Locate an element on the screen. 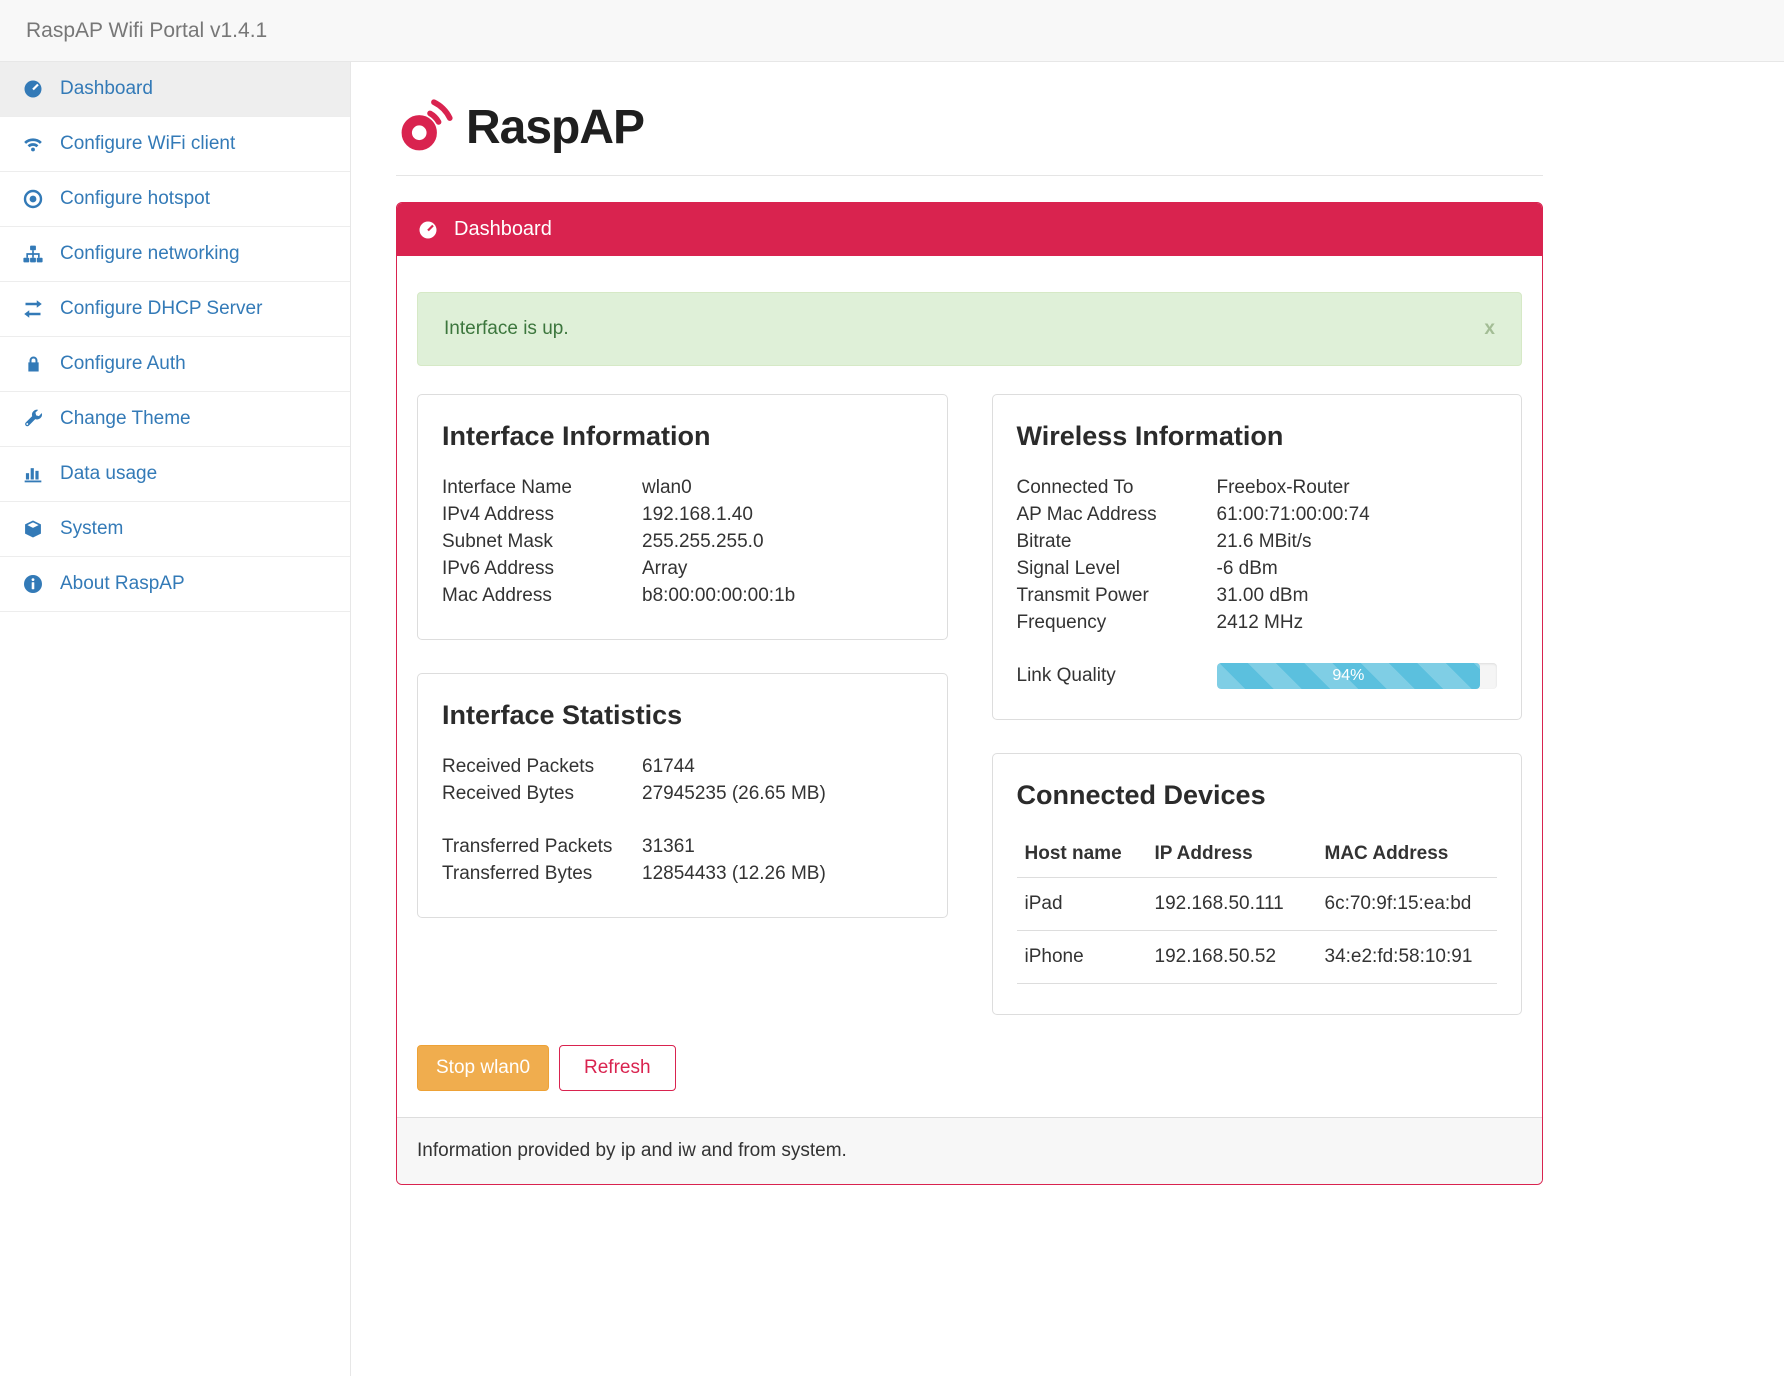 This screenshot has height=1376, width=1784. sidebar-item-label: Change Theme is located at coordinates (125, 418).